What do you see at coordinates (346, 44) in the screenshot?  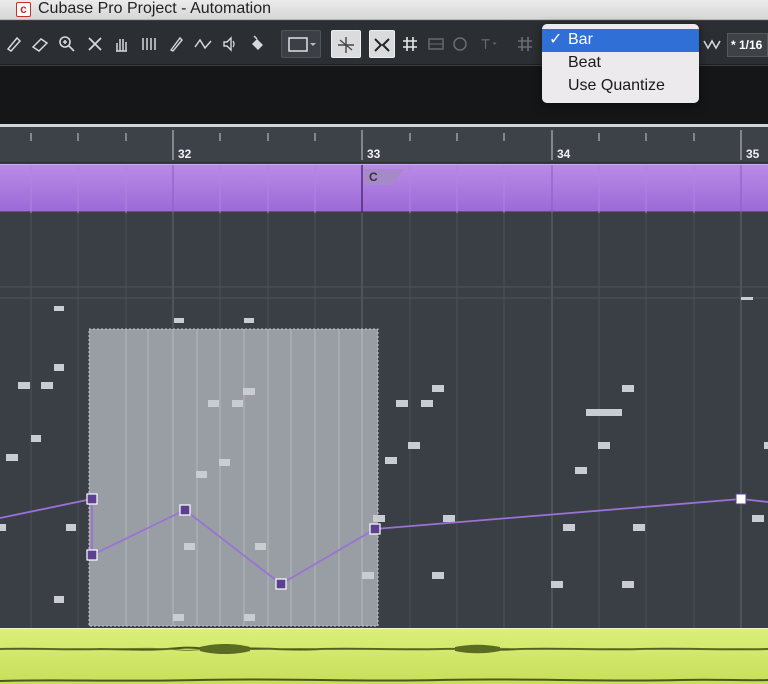 I see `snap-to-zero-button` at bounding box center [346, 44].